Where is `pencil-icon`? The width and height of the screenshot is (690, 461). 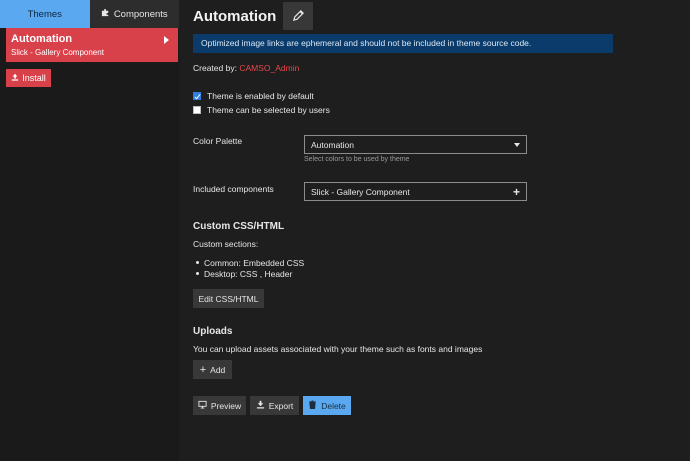 pencil-icon is located at coordinates (298, 16).